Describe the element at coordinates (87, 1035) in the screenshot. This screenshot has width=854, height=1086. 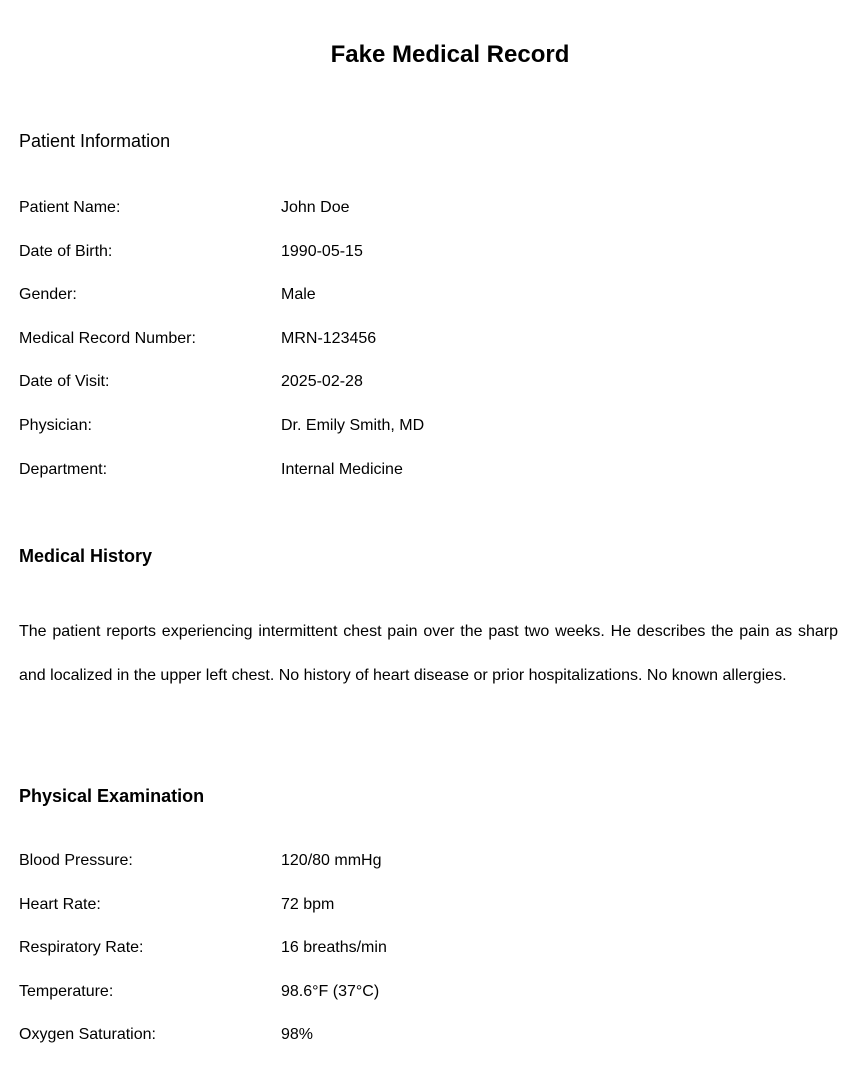
I see `field-label: Oxygen Saturation:` at that location.